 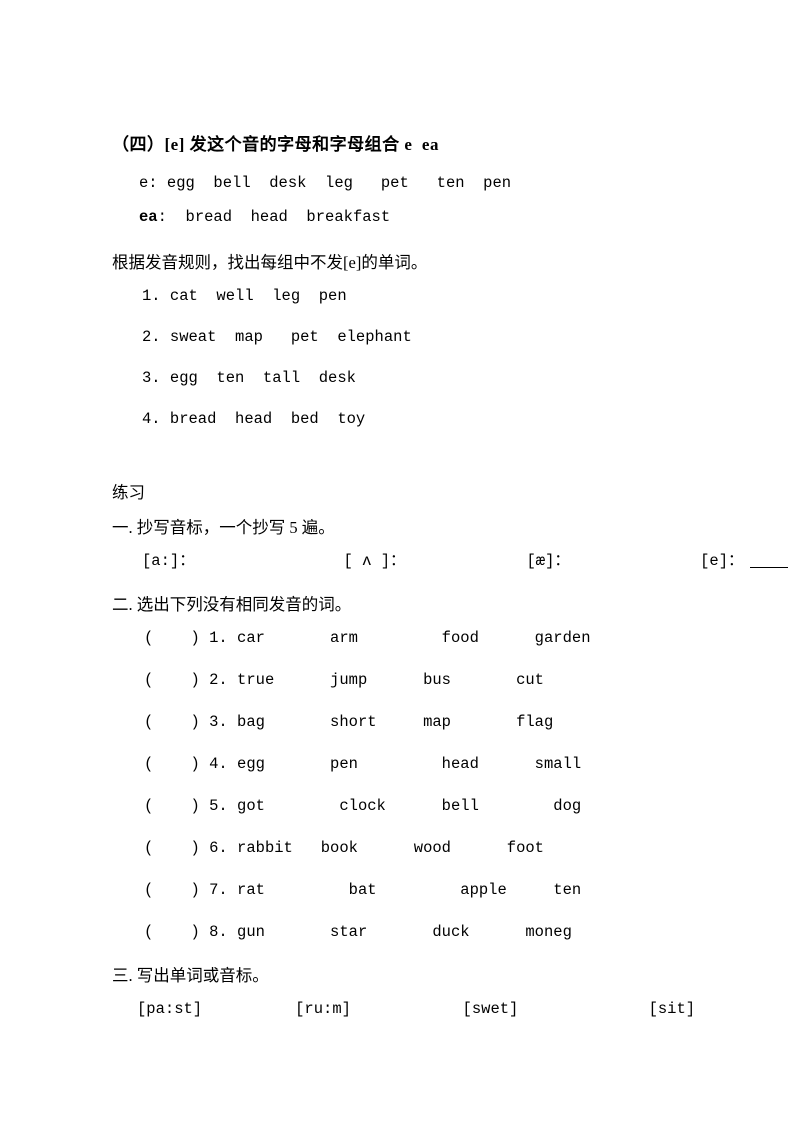 I want to click on exercises-title: 练习, so click(x=128, y=492).